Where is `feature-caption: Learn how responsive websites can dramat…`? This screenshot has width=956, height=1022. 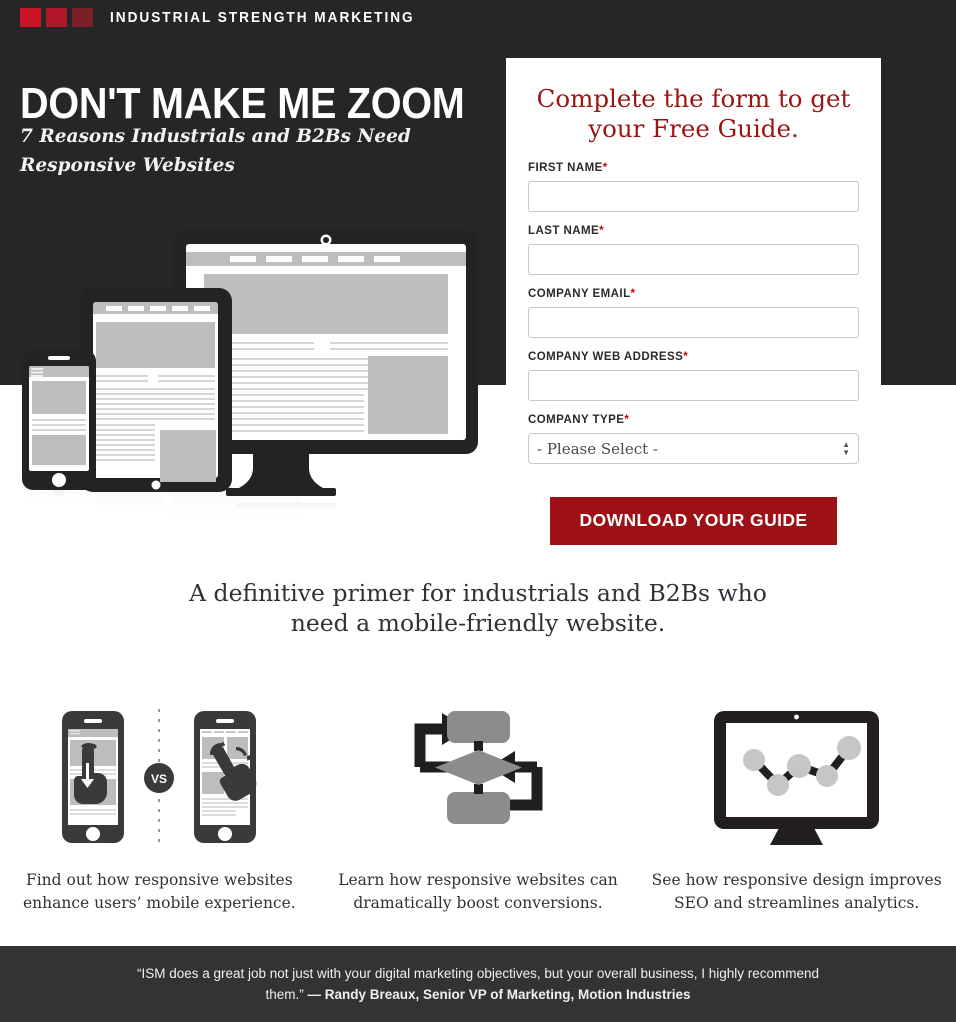
feature-caption: Learn how responsive websites can dramat… is located at coordinates (478, 891).